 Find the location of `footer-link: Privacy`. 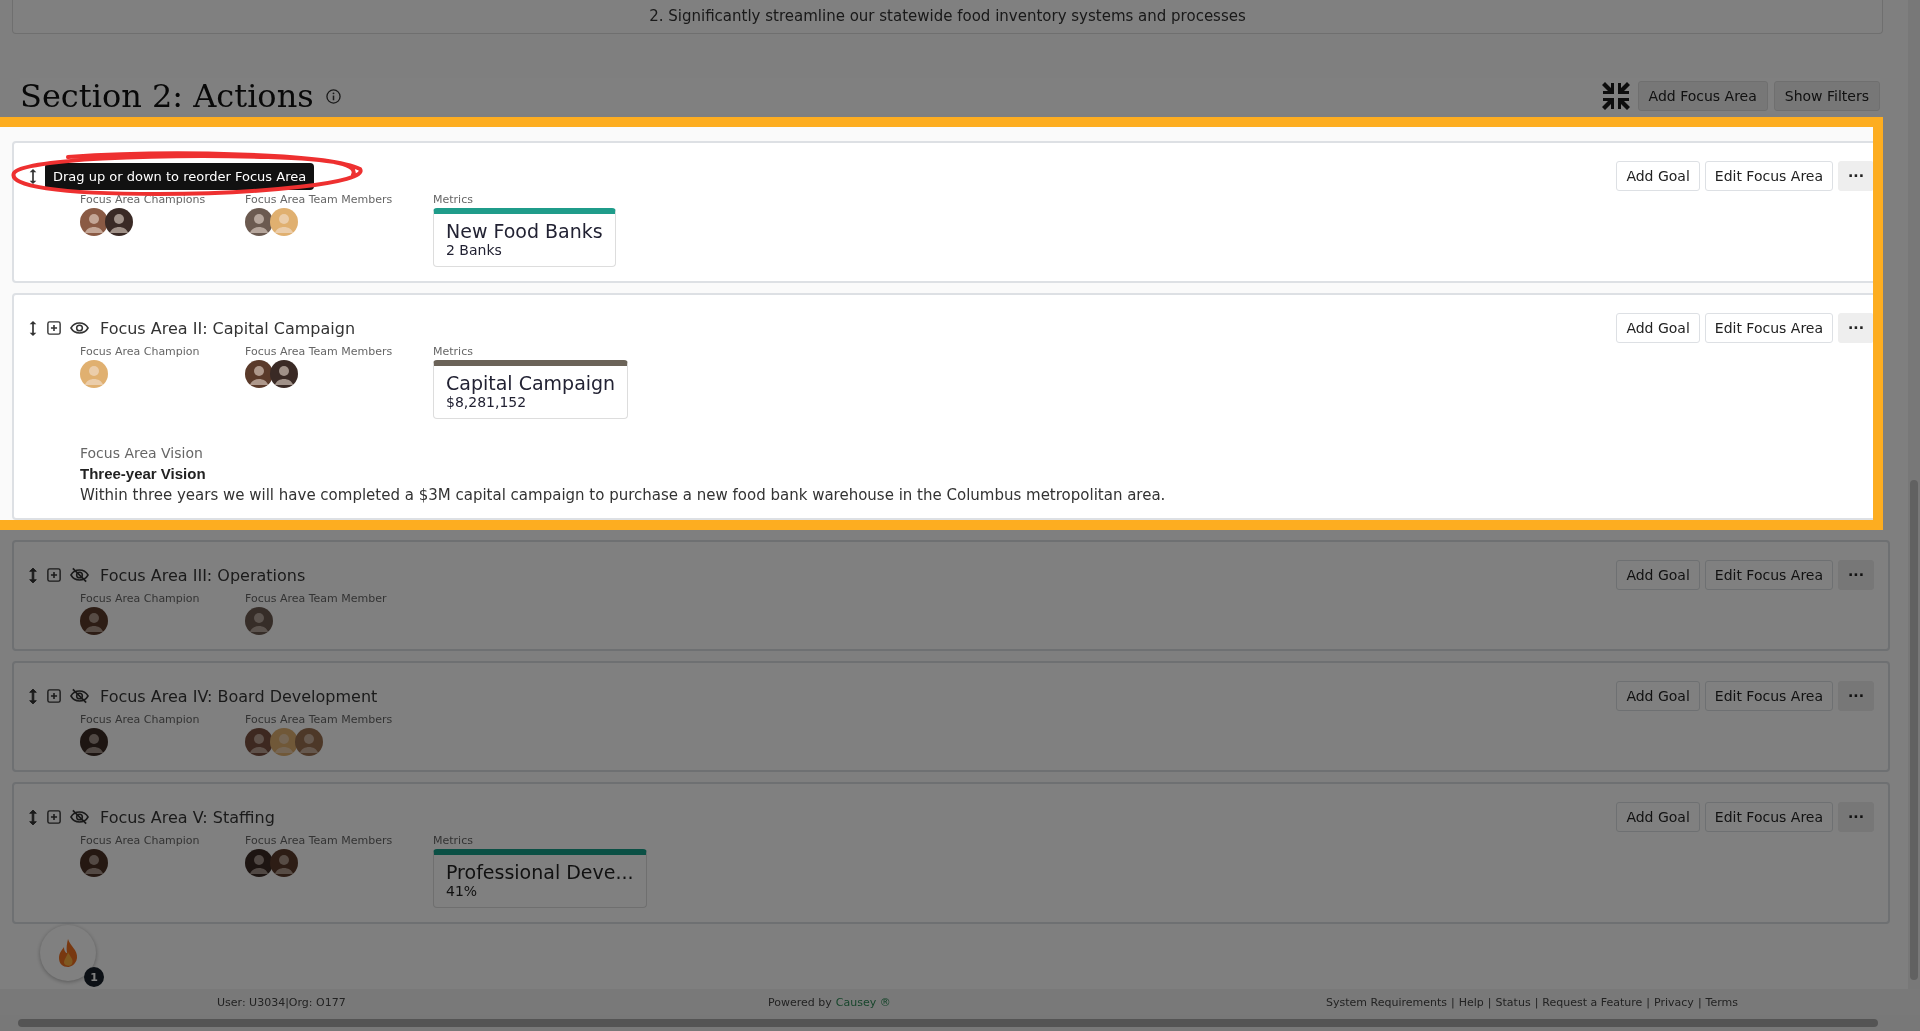

footer-link: Privacy is located at coordinates (1674, 1002).